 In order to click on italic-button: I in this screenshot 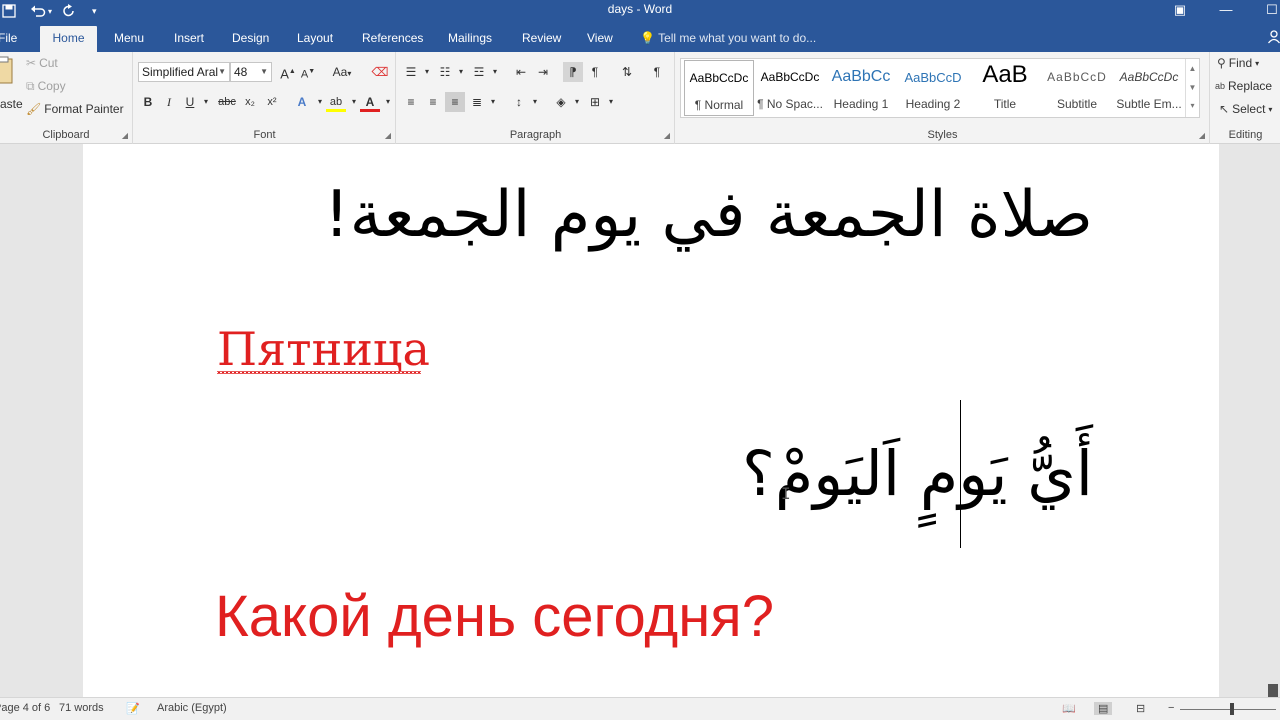, I will do `click(169, 102)`.